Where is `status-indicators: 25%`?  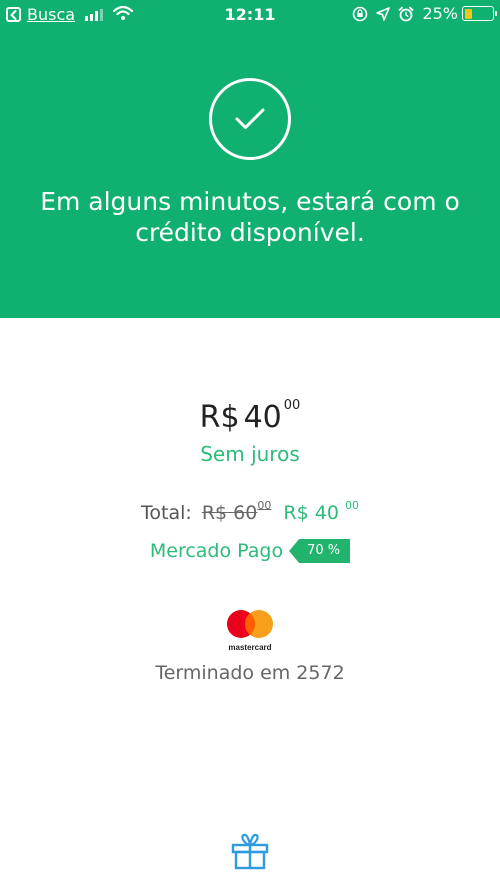 status-indicators: 25% is located at coordinates (420, 13).